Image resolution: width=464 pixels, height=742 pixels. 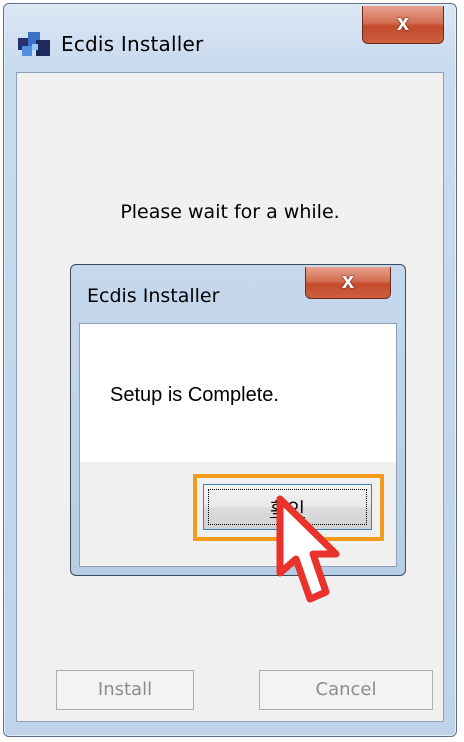 I want to click on status-text: Please wait for a while., so click(x=230, y=212).